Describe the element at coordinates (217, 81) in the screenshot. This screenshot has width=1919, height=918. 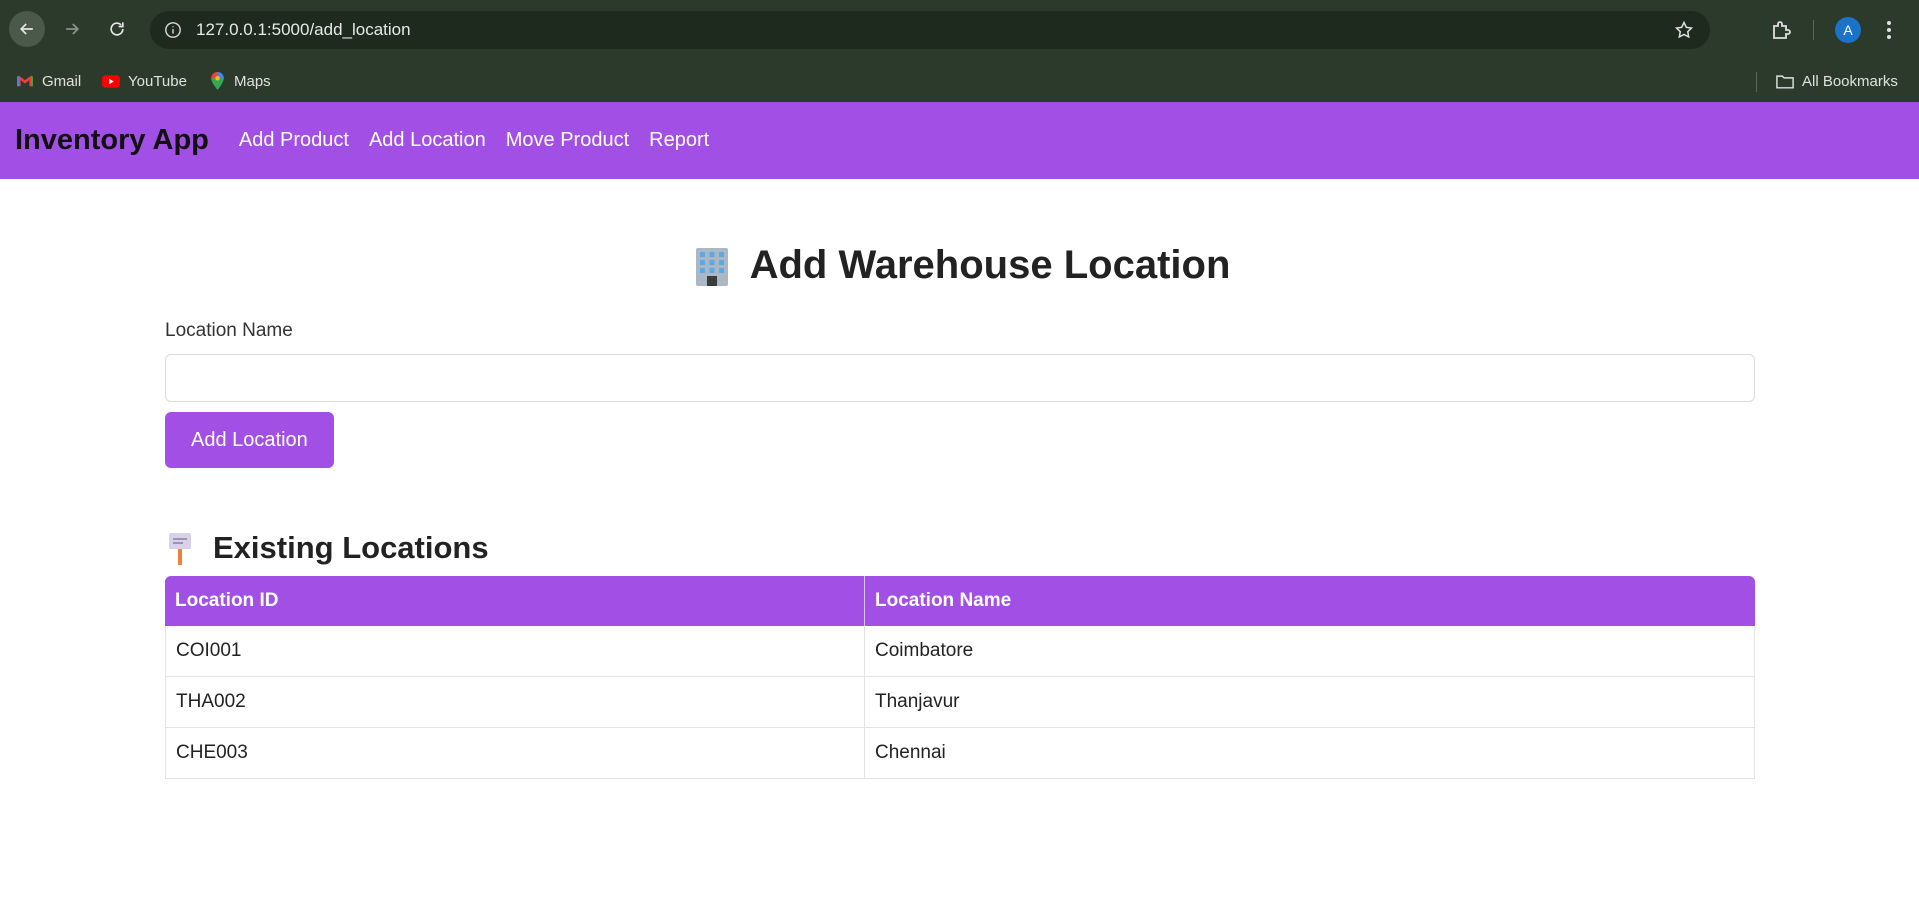
I see `maps-icon` at that location.